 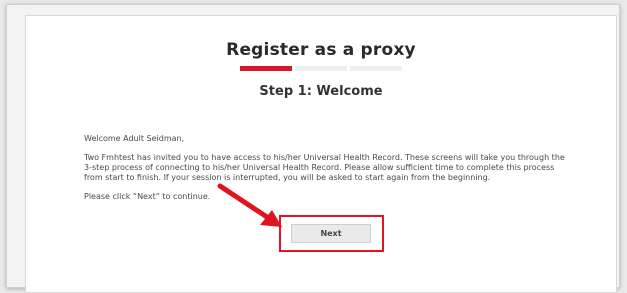 What do you see at coordinates (249, 205) in the screenshot?
I see `pointer-arrow-icon` at bounding box center [249, 205].